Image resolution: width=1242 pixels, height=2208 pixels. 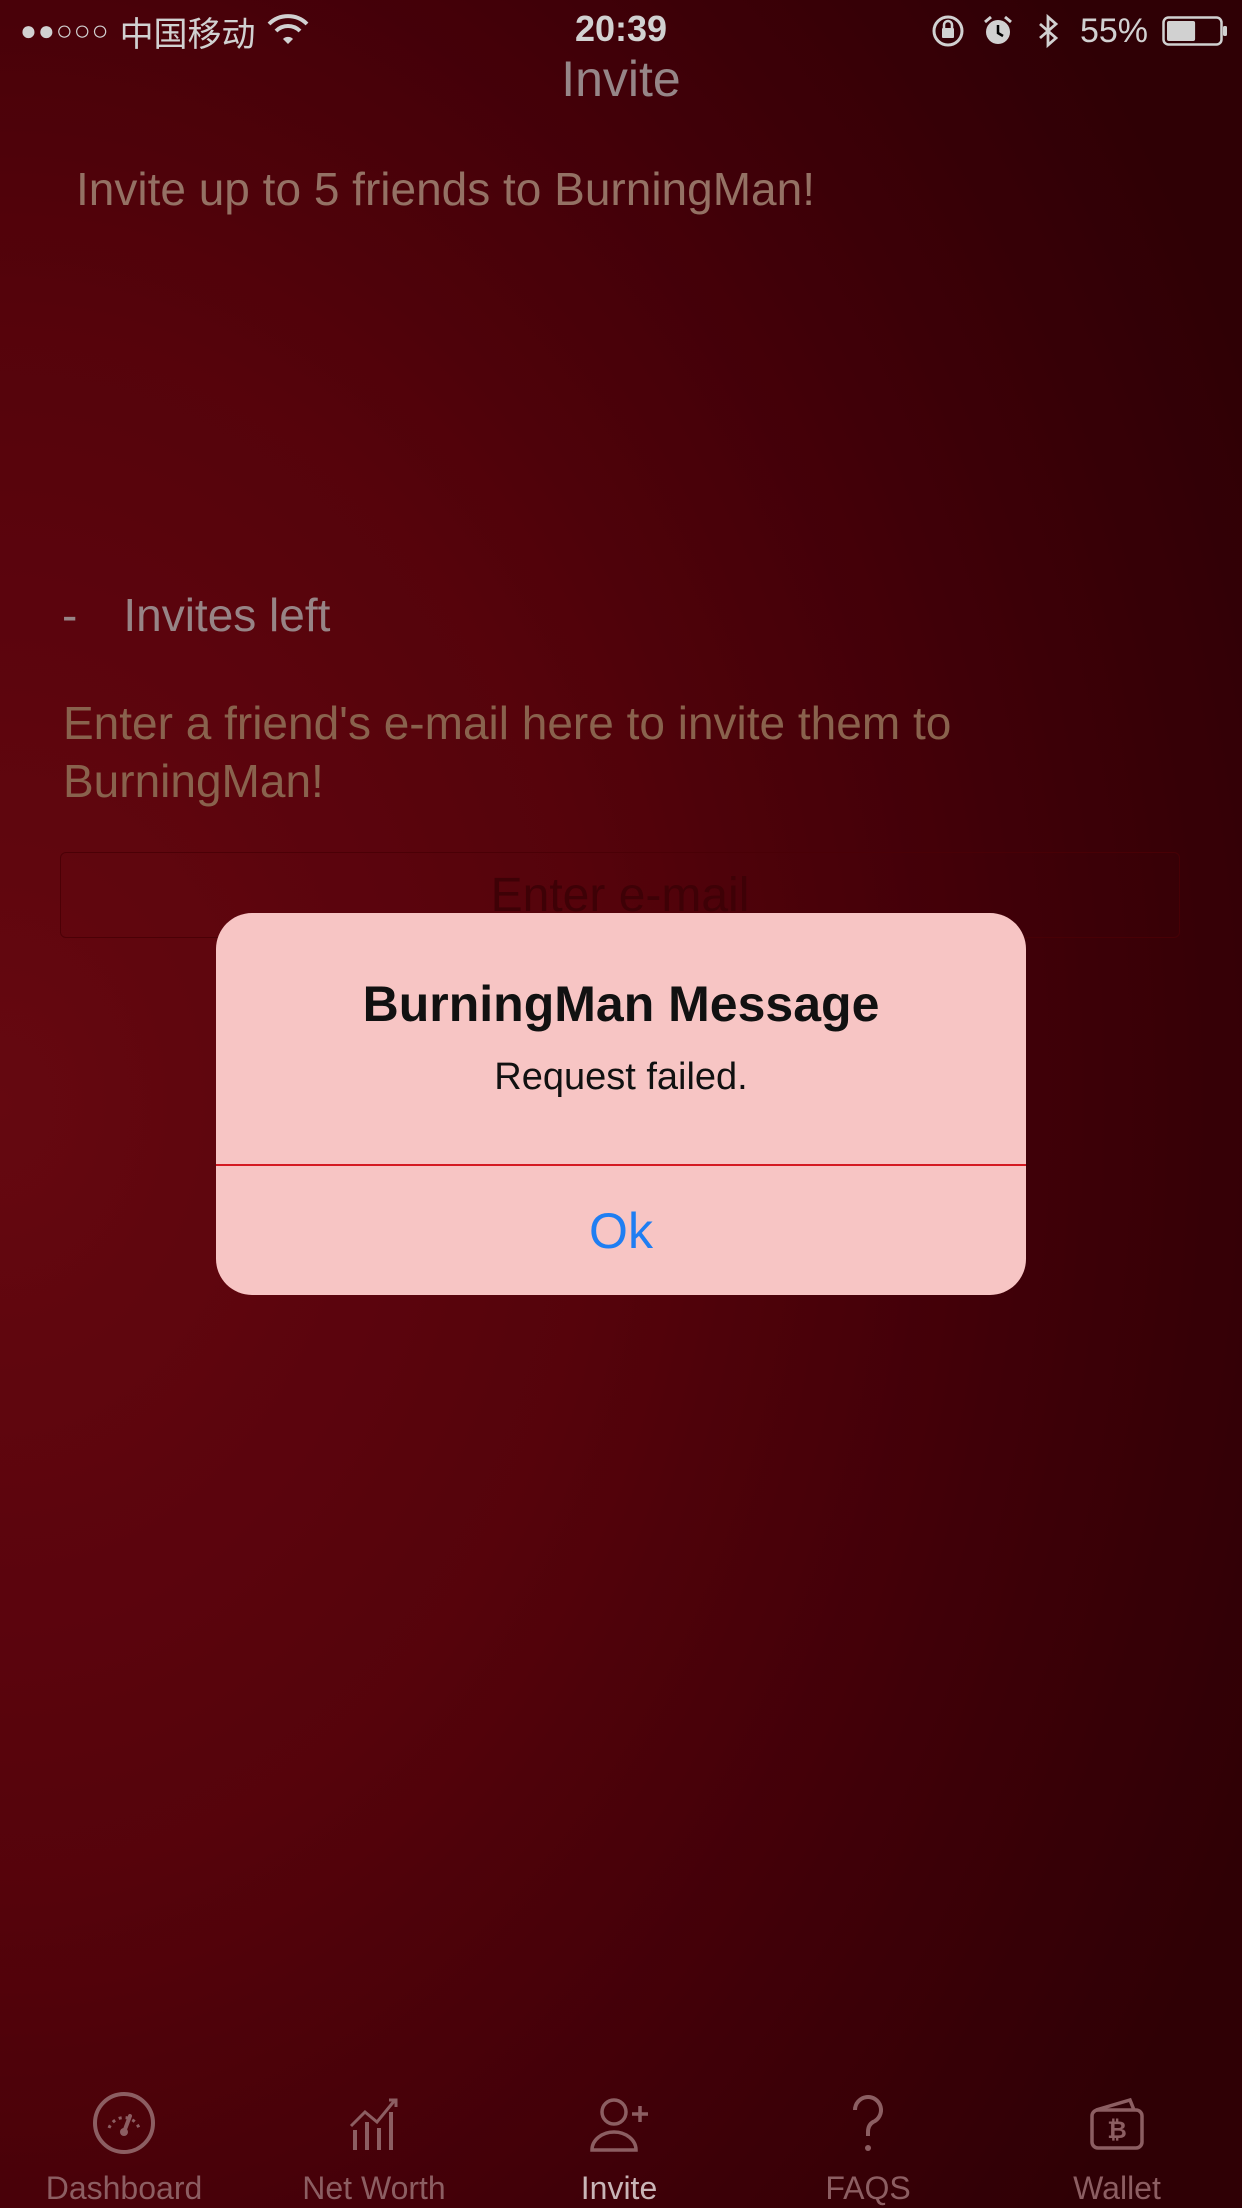 I want to click on tab-invite: Invite, so click(x=619, y=2139).